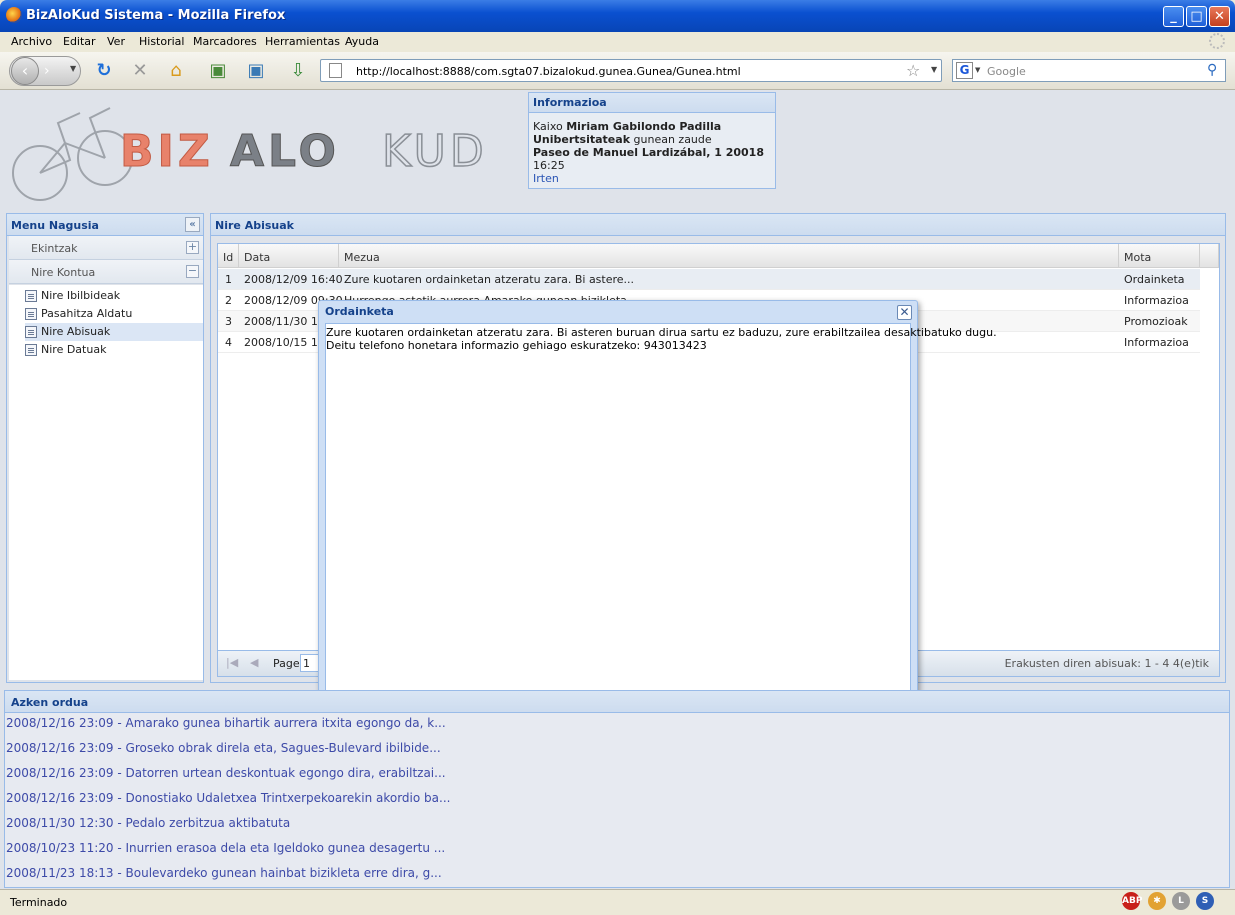  What do you see at coordinates (618, 312) in the screenshot?
I see `dialog-title: Ordainketa` at bounding box center [618, 312].